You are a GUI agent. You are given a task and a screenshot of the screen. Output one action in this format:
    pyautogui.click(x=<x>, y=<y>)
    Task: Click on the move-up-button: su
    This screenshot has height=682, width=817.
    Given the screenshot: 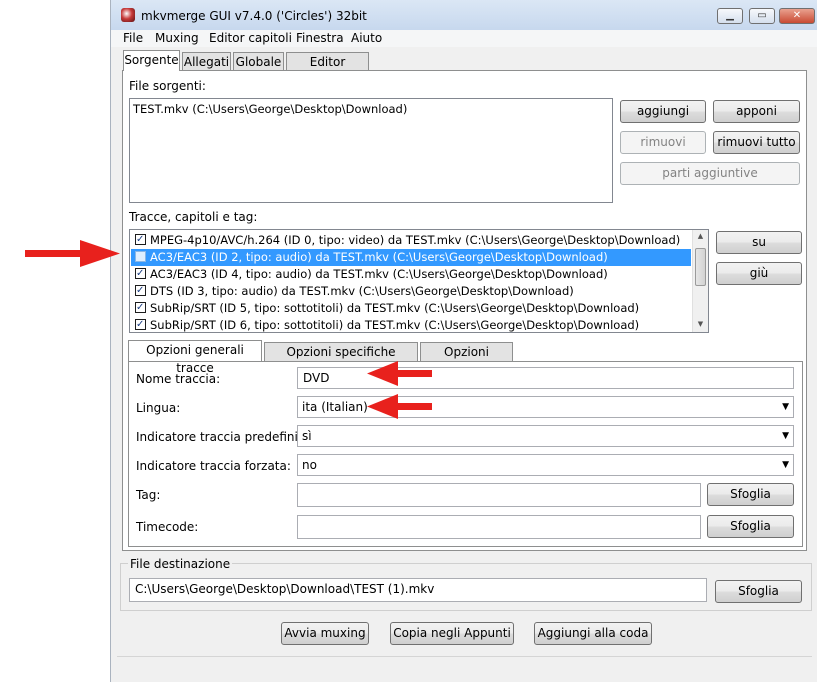 What is the action you would take?
    pyautogui.click(x=759, y=242)
    